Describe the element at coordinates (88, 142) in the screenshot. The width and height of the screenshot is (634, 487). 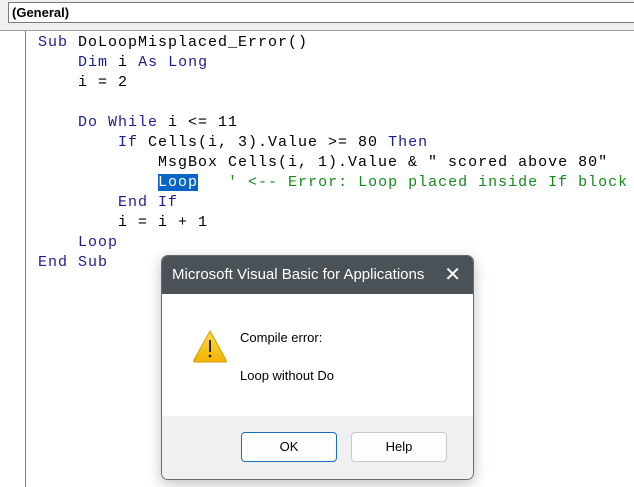
I see `code-token: If` at that location.